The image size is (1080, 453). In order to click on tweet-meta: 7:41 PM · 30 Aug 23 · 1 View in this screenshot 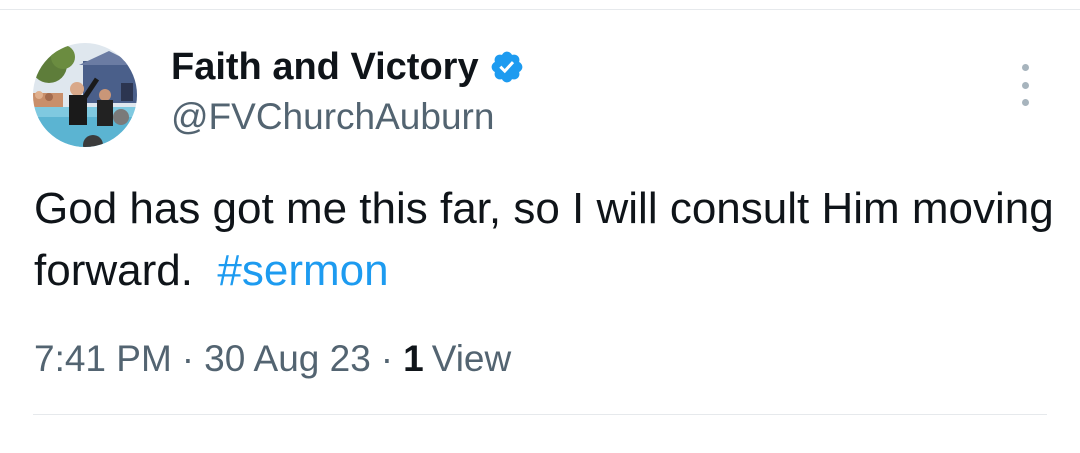, I will do `click(272, 359)`.